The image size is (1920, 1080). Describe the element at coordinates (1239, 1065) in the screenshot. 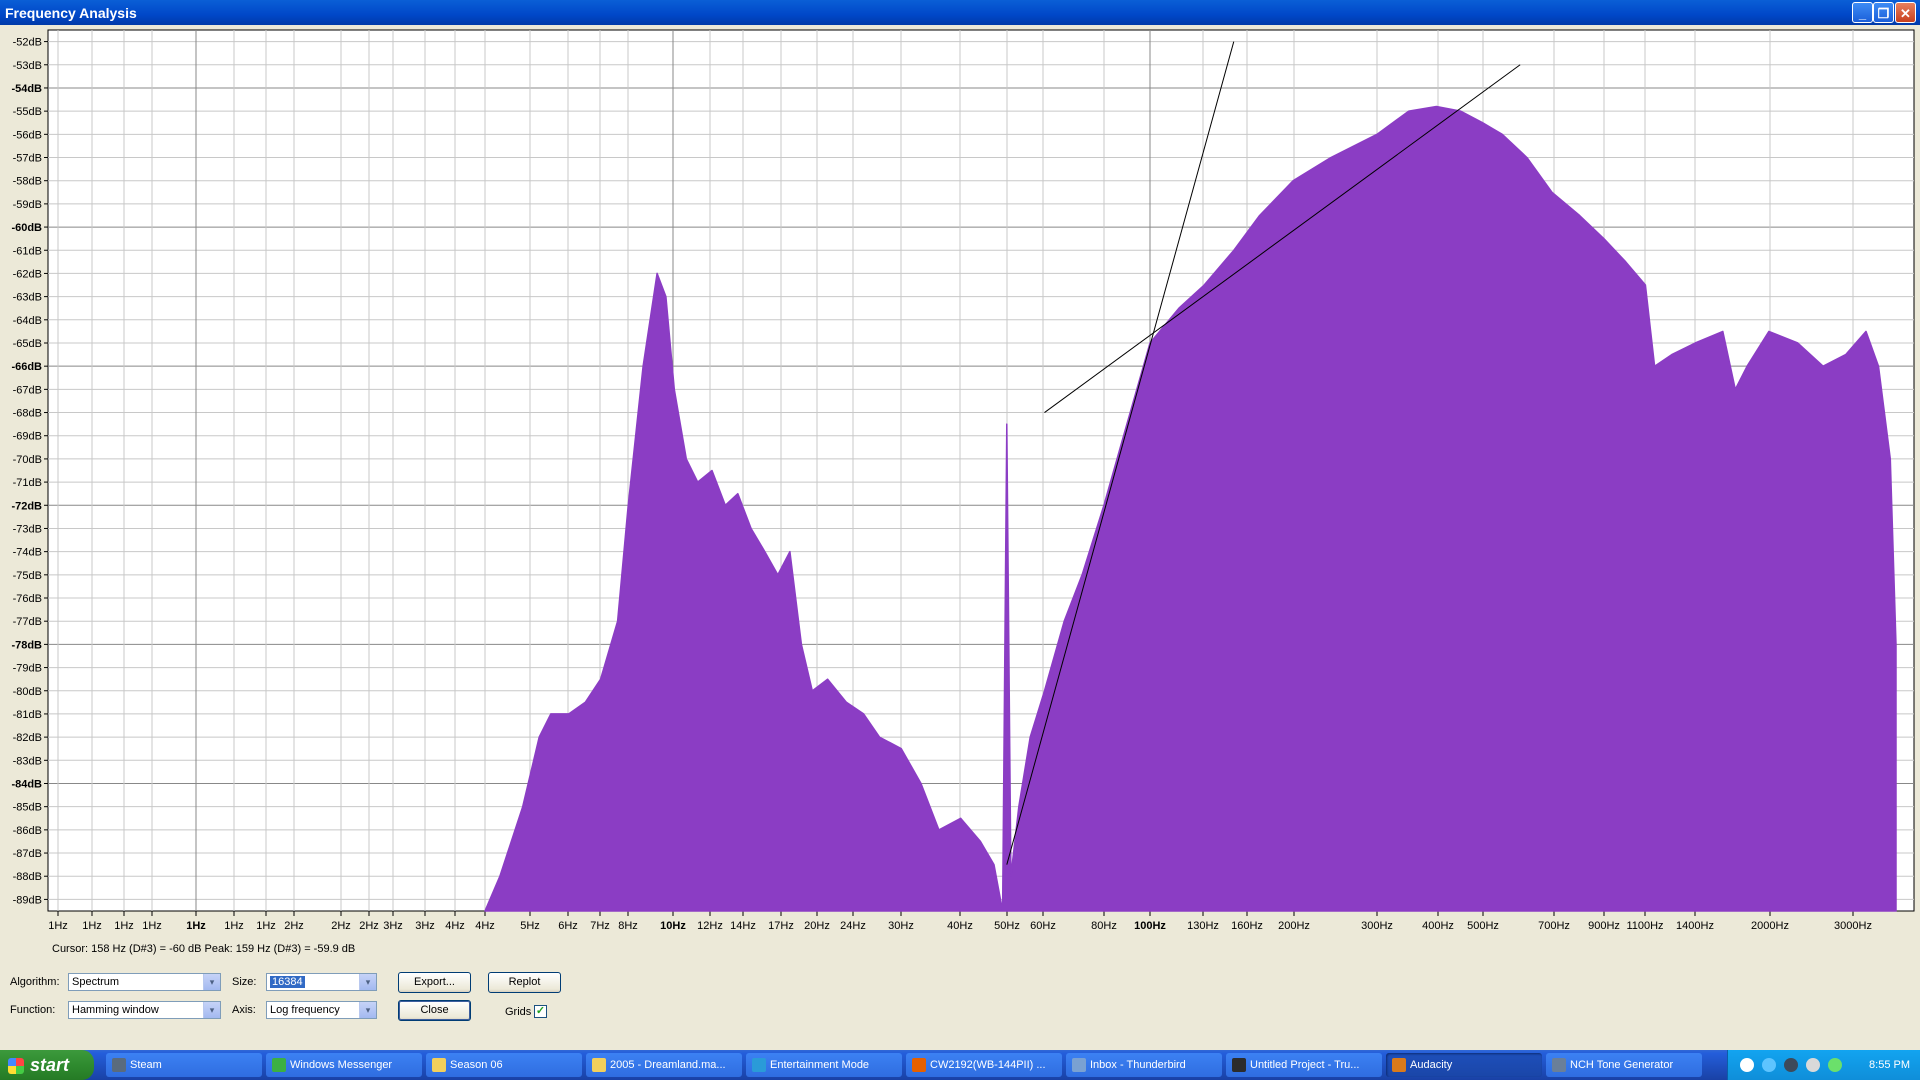

I see `audio-app-icon` at that location.